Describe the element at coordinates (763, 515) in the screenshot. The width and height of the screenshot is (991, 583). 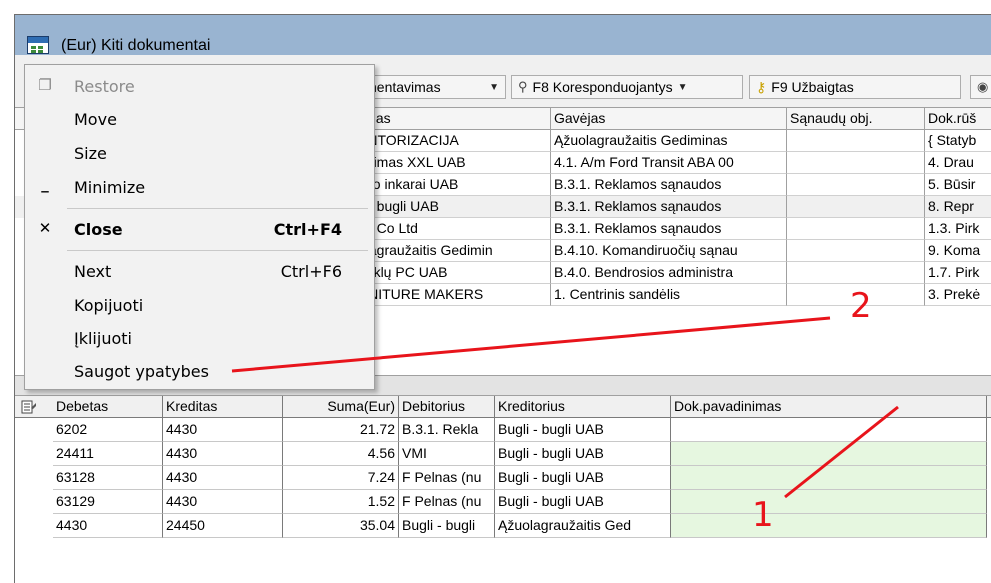
I see `annotation-number-1: 1` at that location.